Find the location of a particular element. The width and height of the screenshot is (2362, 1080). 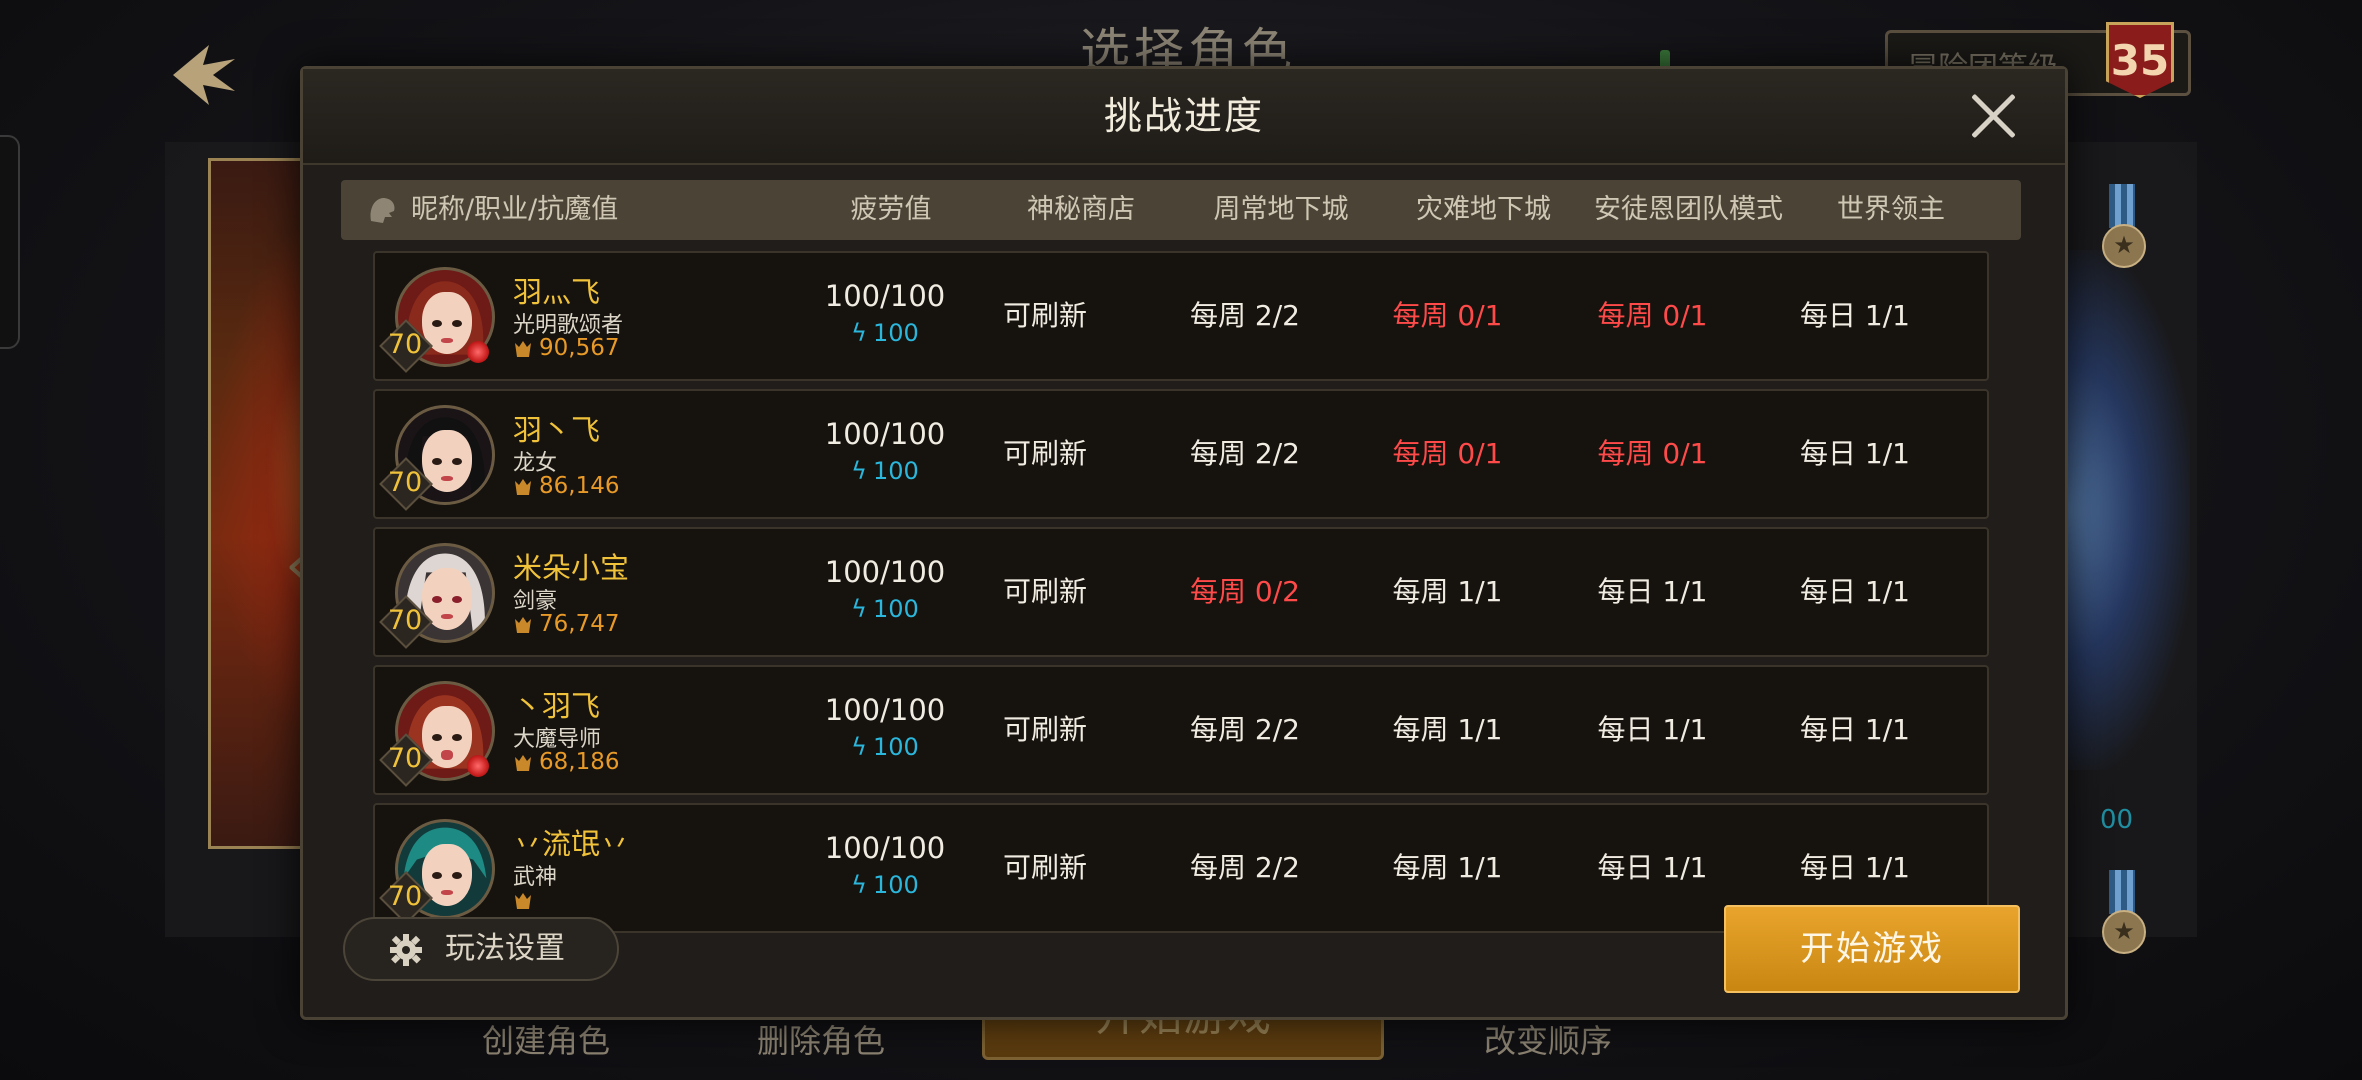

back-arrow-icon-svg is located at coordinates (204, 75).